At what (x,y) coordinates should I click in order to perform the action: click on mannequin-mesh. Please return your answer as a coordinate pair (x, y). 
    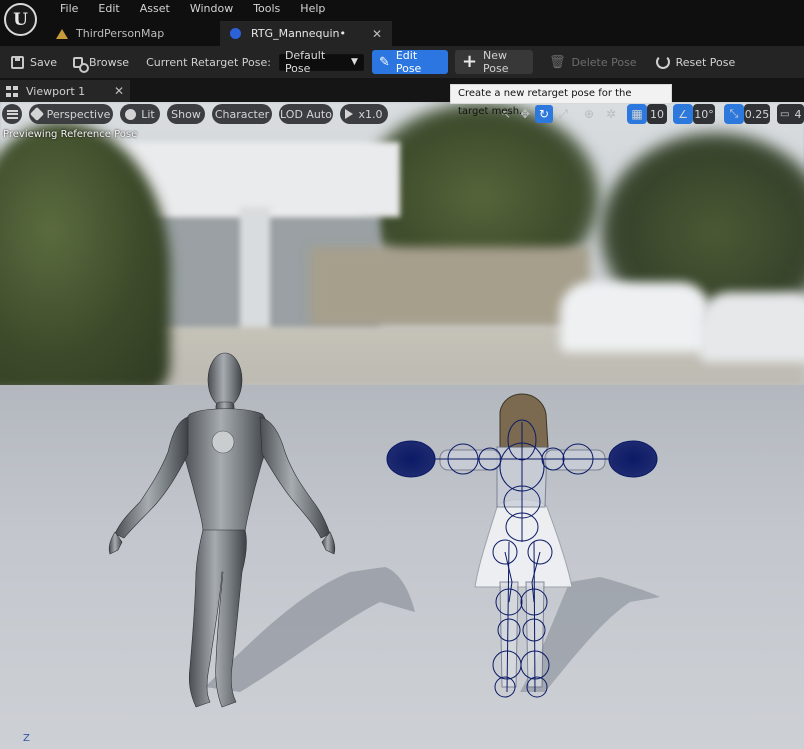
    Looking at the image, I should click on (222, 530).